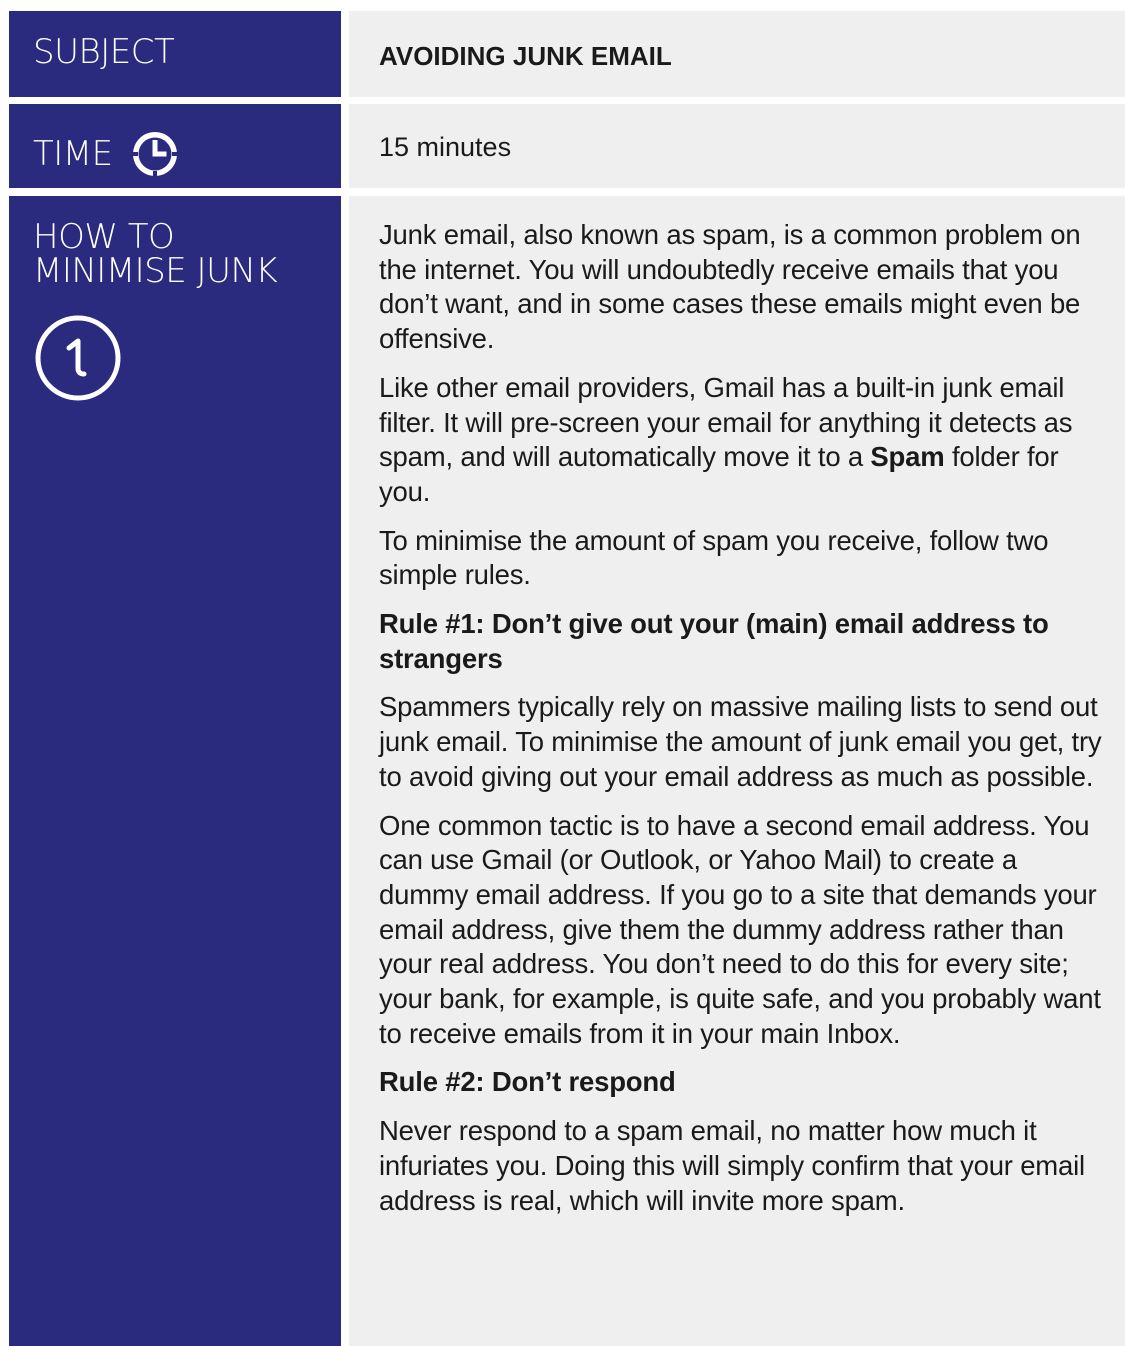 Image resolution: width=1125 pixels, height=1346 pixels. What do you see at coordinates (155, 154) in the screenshot?
I see `clock-icon` at bounding box center [155, 154].